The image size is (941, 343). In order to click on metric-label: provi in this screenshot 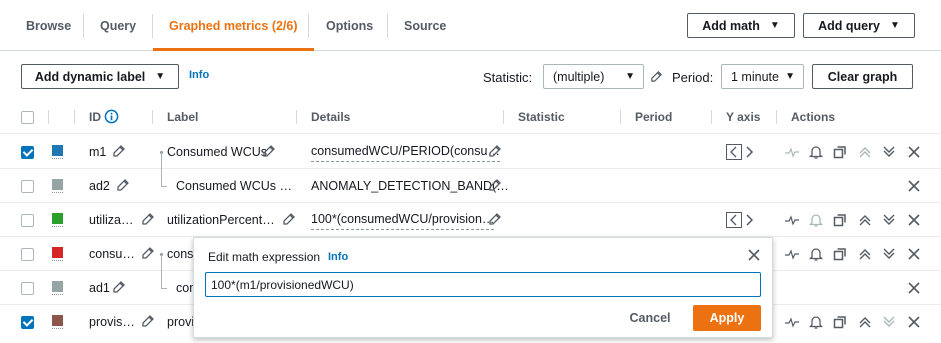, I will do `click(181, 322)`.